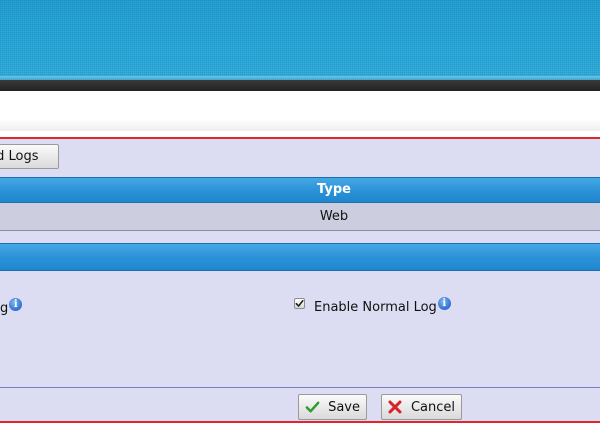 The width and height of the screenshot is (600, 423). I want to click on column-header-type: Type, so click(334, 190).